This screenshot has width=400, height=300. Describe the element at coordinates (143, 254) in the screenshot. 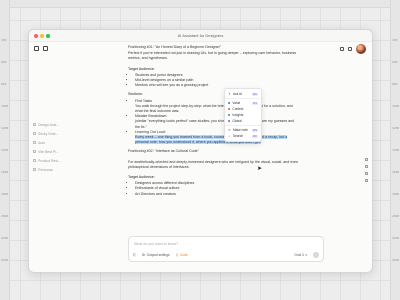

I see `sliders-icon: ⚙` at that location.